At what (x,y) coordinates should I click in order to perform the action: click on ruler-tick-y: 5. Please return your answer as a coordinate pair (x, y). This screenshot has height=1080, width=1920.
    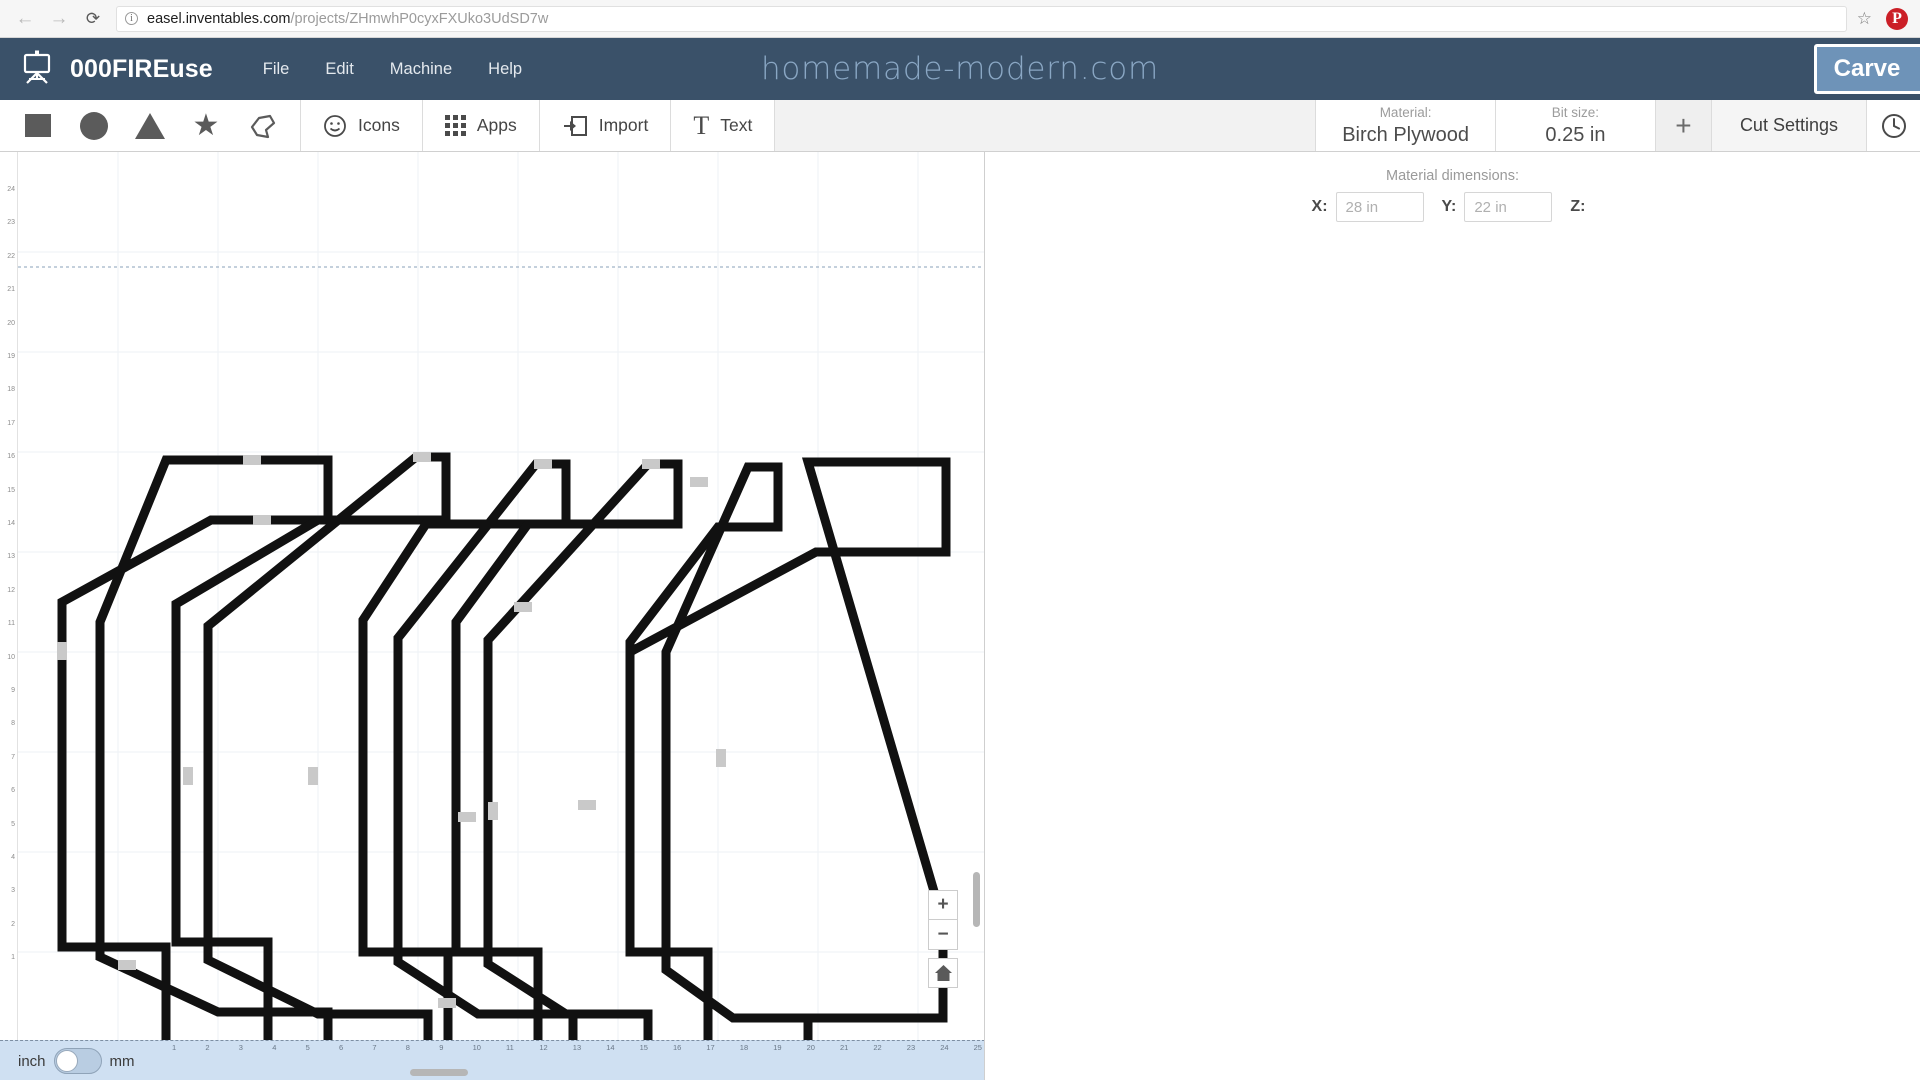
    Looking at the image, I should click on (13, 824).